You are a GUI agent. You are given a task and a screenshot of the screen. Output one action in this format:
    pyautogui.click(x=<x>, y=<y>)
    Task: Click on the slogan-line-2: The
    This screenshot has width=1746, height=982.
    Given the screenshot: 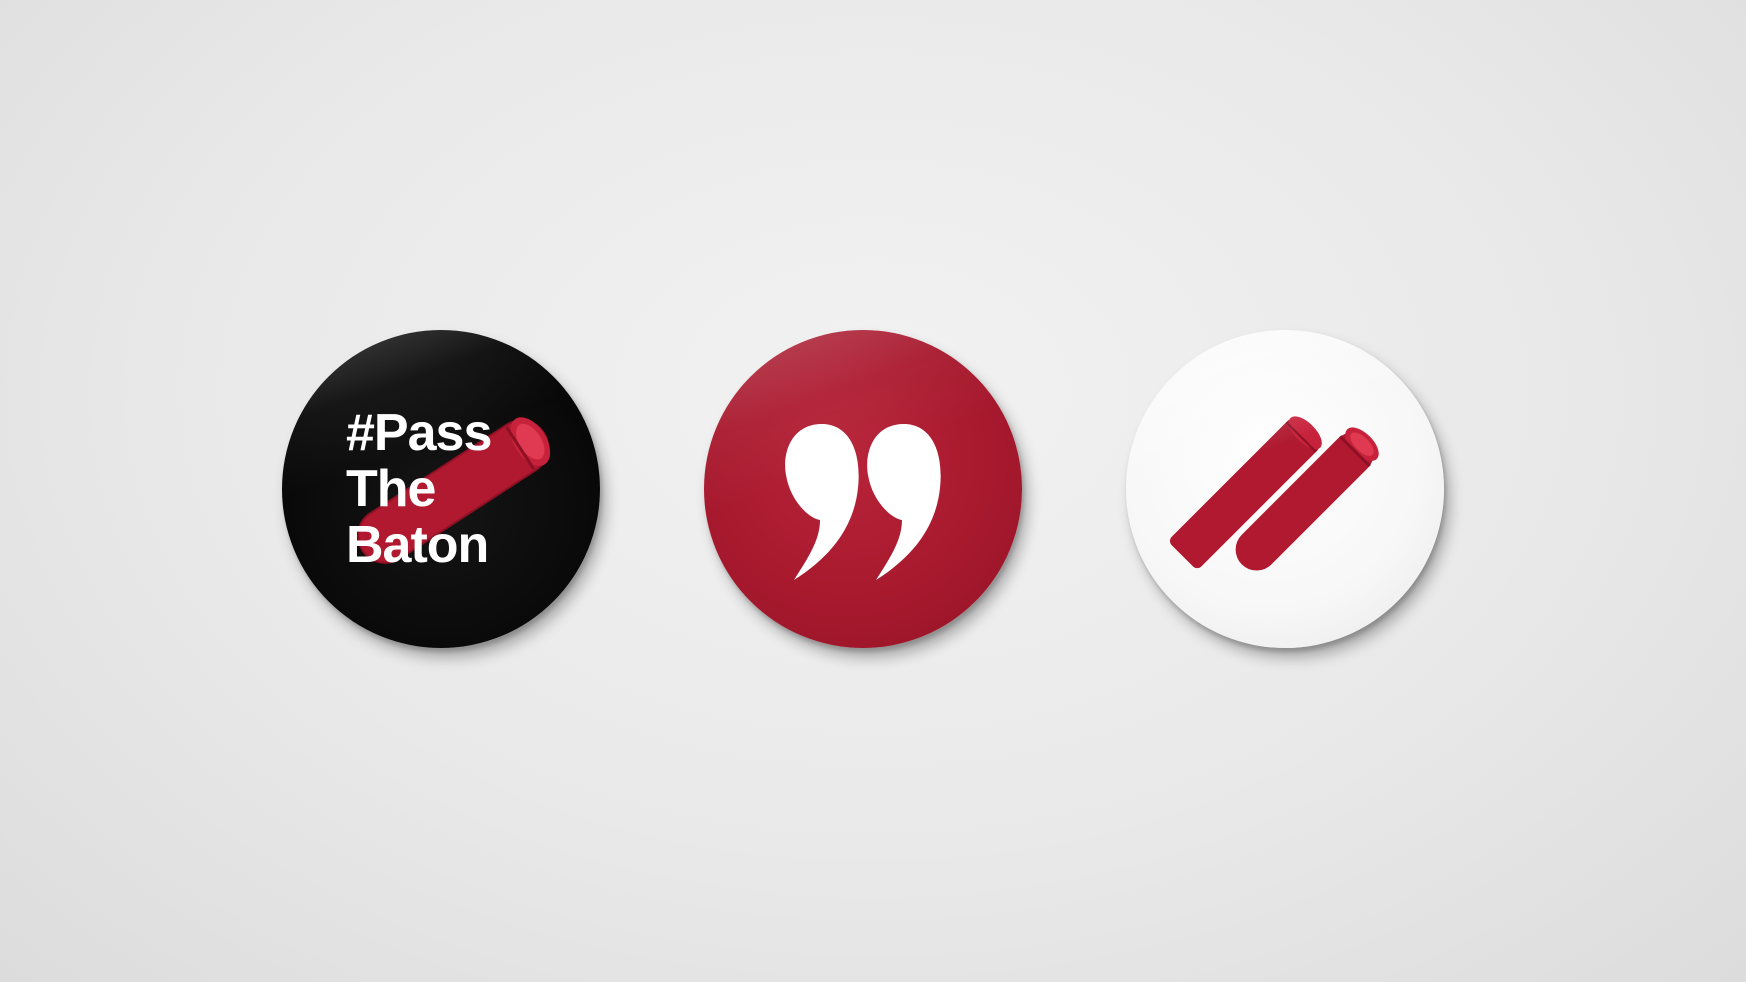 What is the action you would take?
    pyautogui.click(x=391, y=489)
    